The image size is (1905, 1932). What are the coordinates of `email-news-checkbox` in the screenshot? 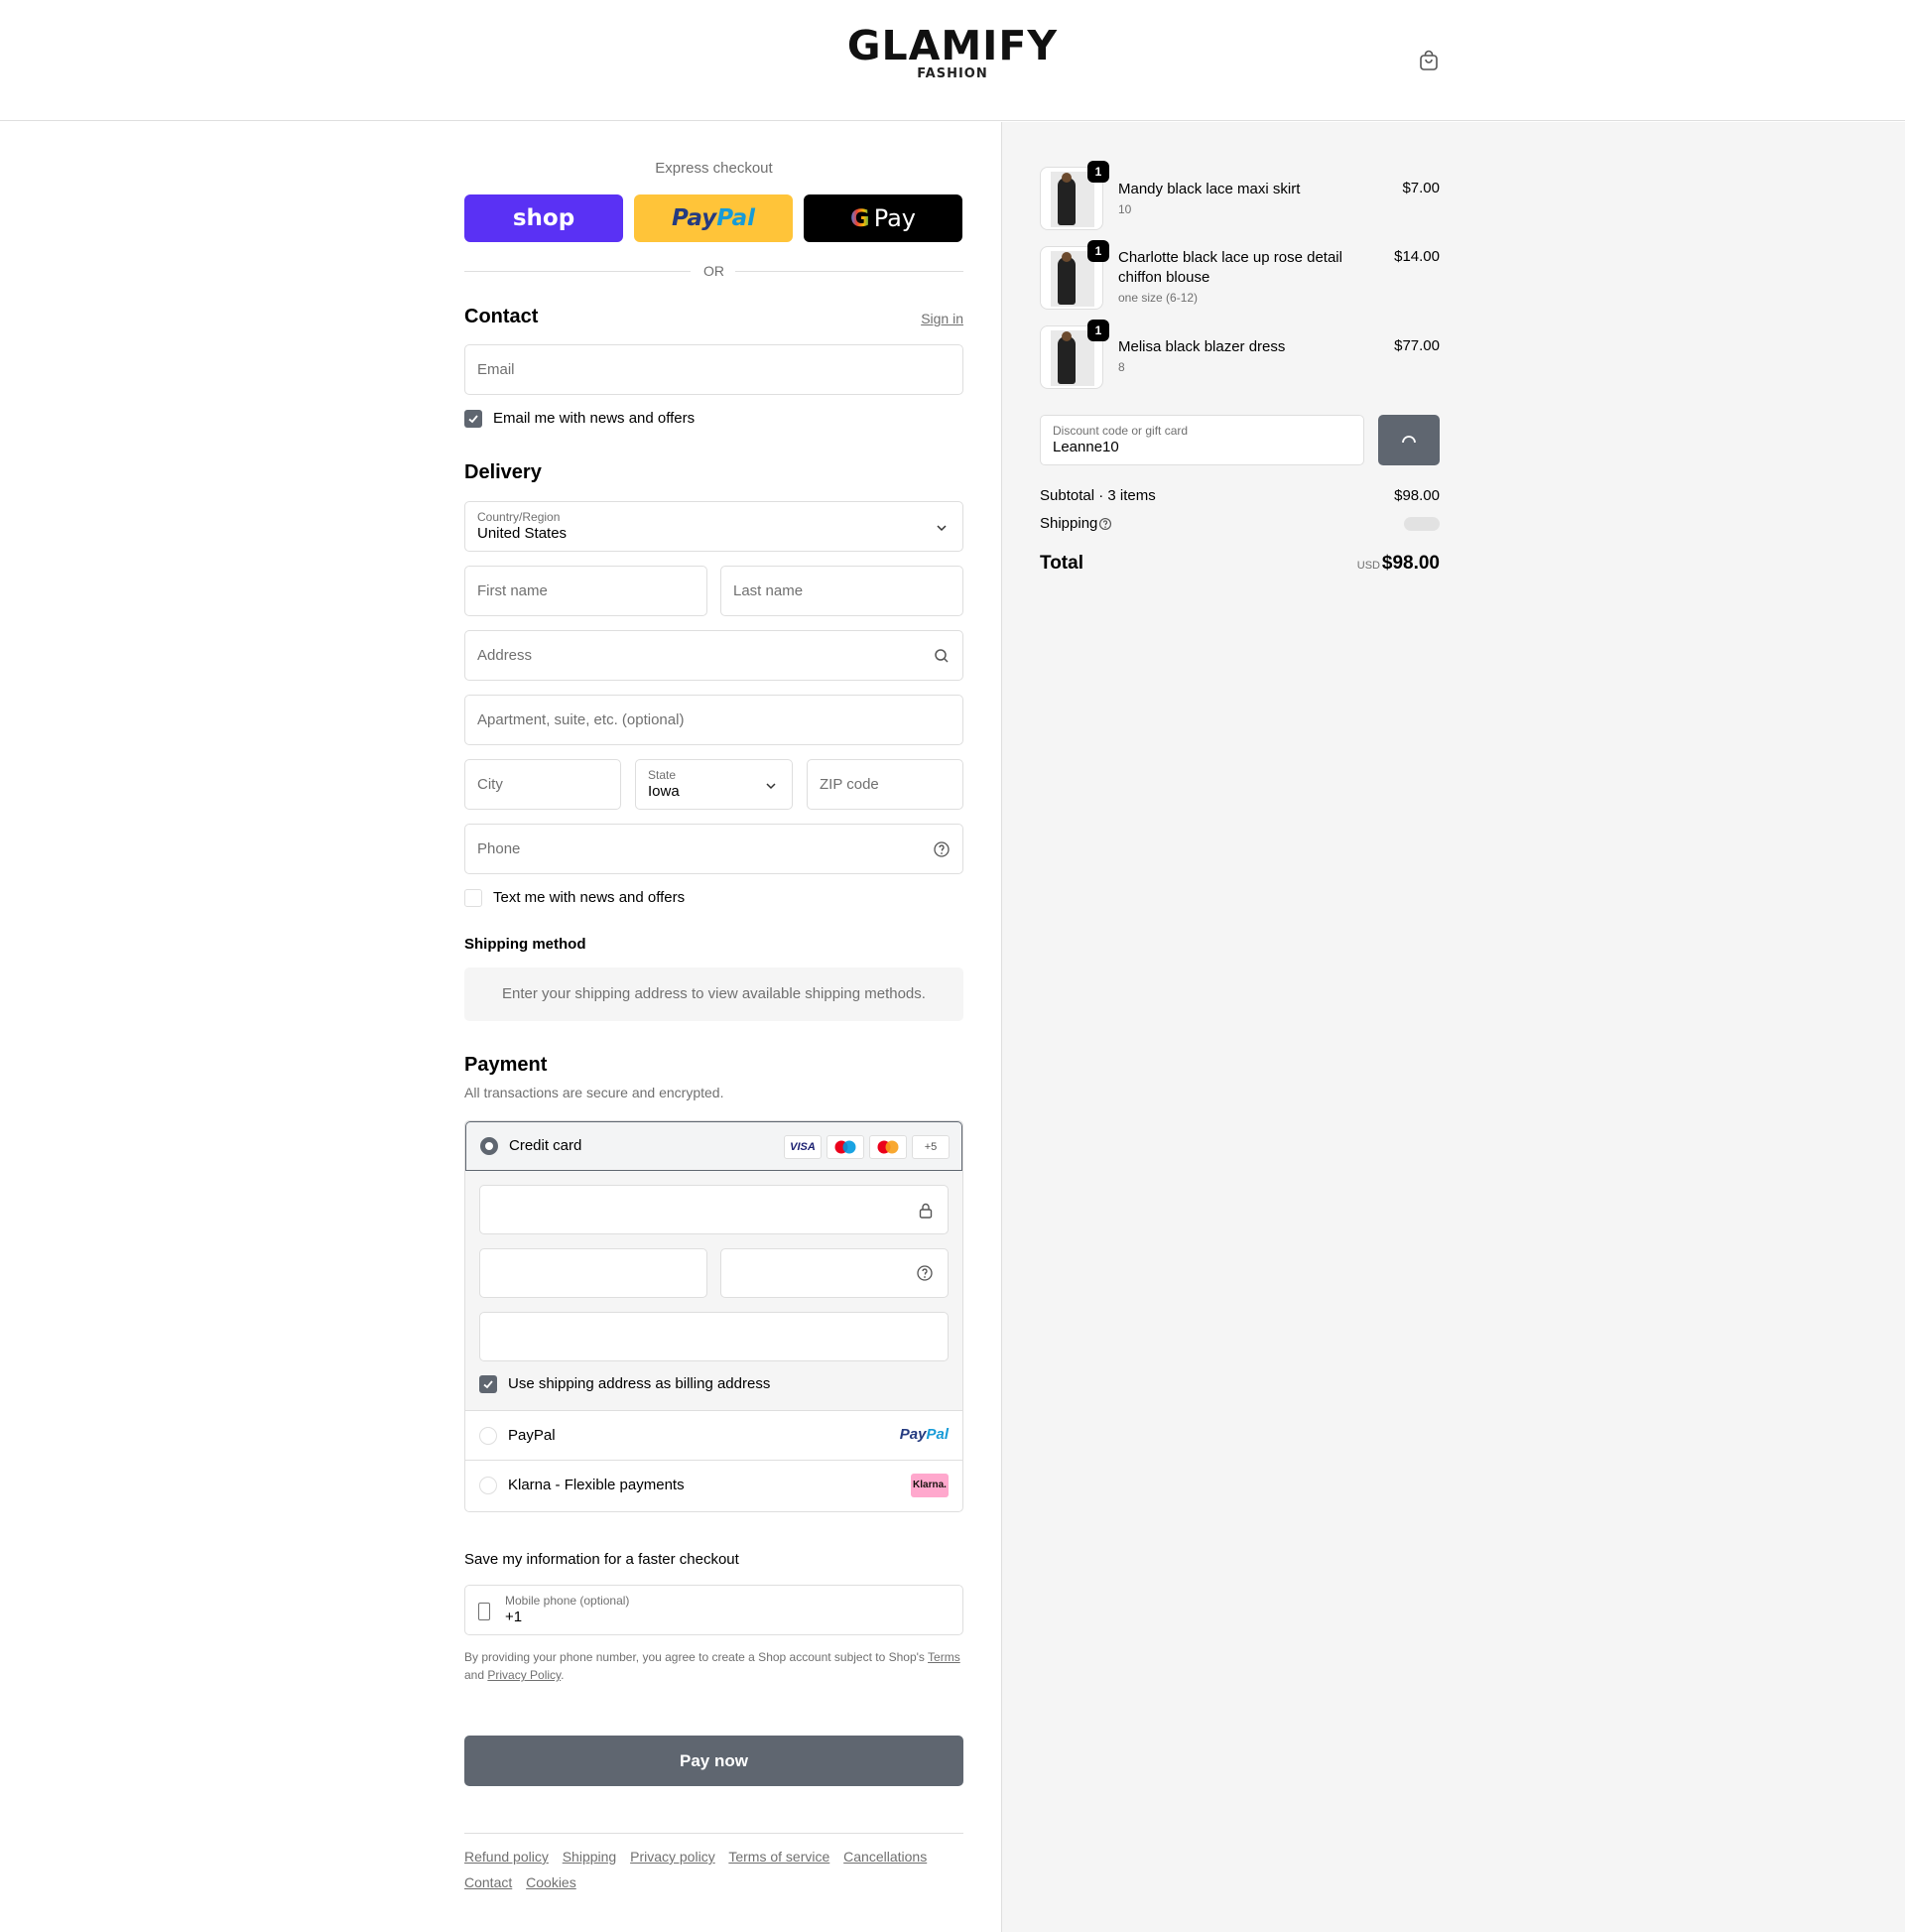 It's located at (473, 419).